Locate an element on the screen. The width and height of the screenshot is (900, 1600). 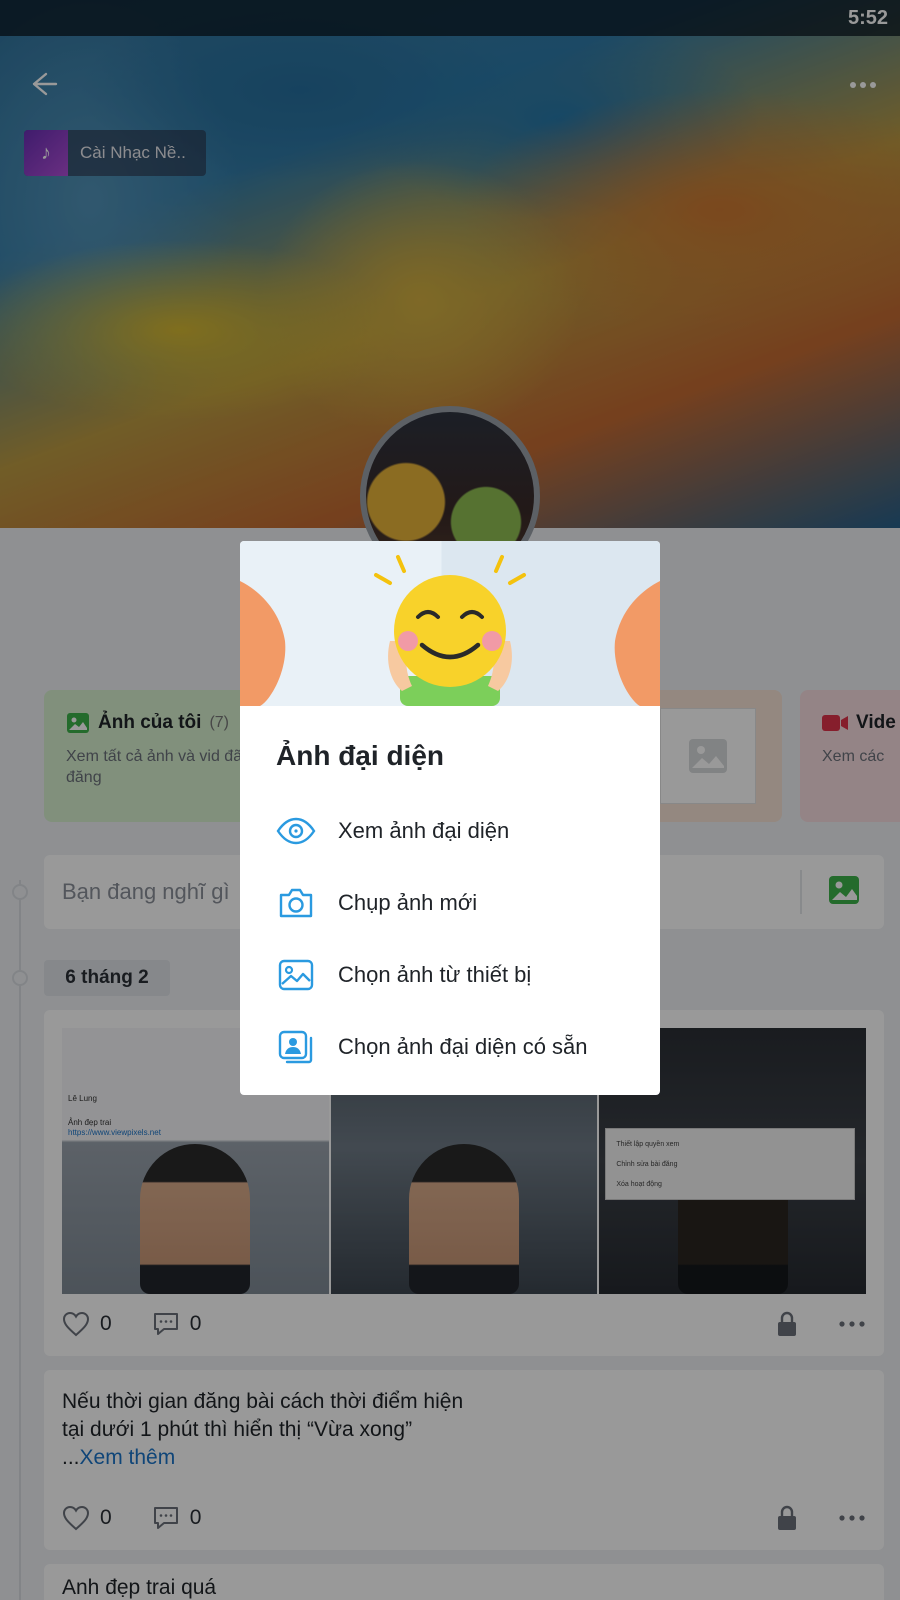
dialog-banner-illustration is located at coordinates (450, 623).